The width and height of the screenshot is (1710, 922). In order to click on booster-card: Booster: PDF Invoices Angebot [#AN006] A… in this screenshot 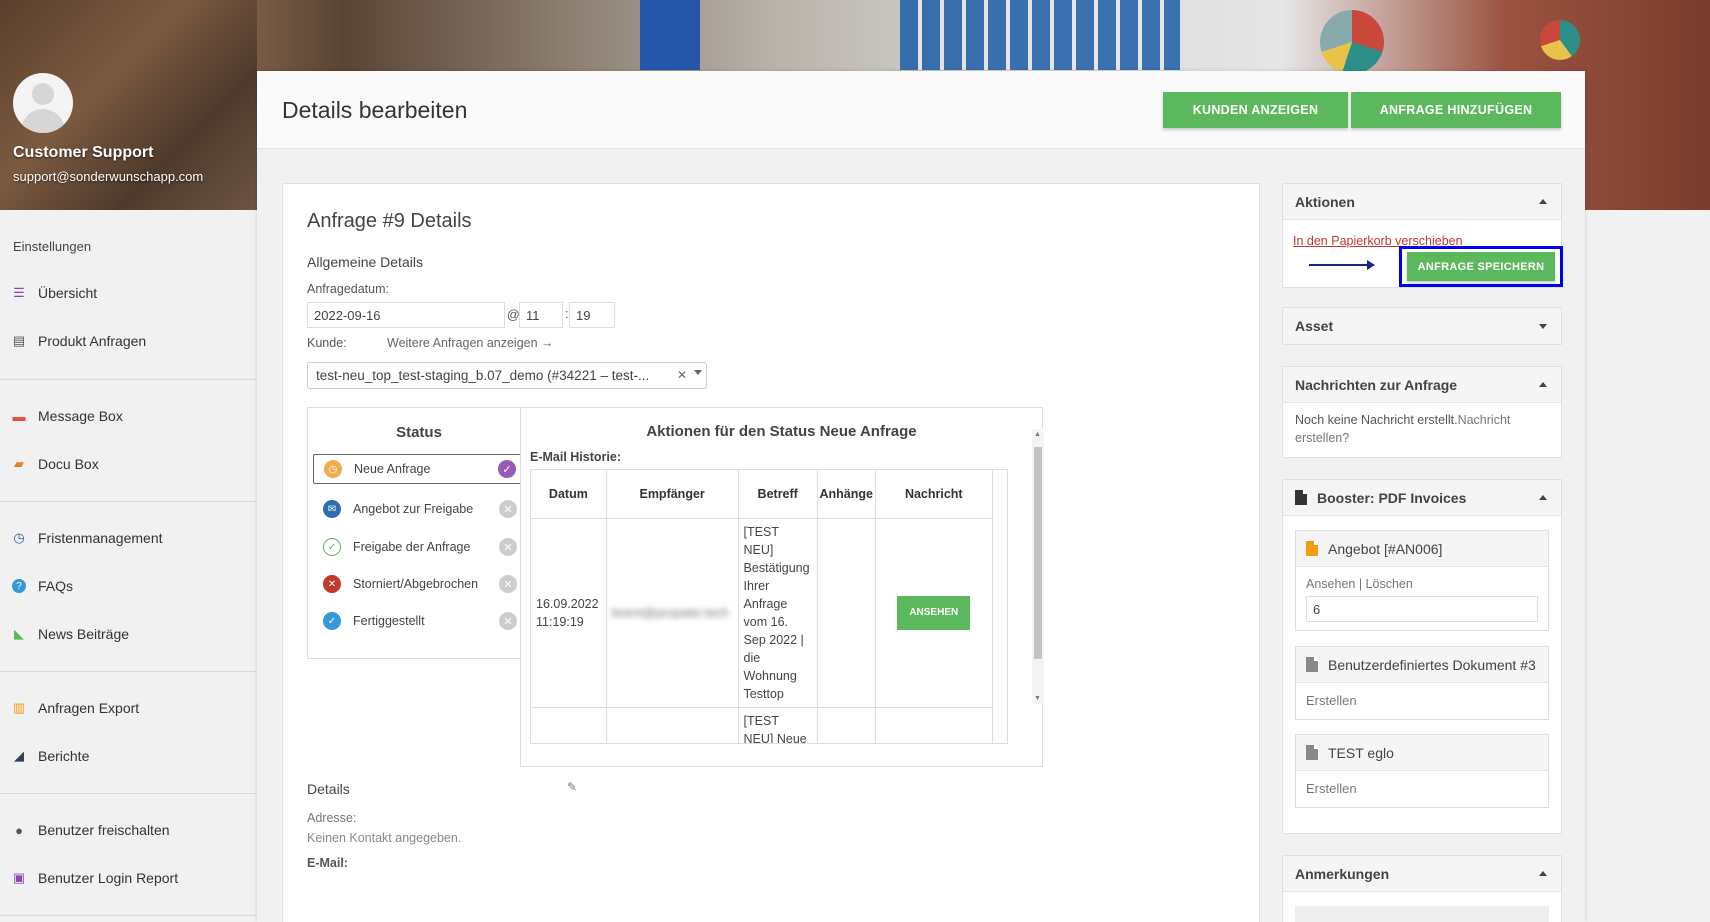, I will do `click(1422, 656)`.